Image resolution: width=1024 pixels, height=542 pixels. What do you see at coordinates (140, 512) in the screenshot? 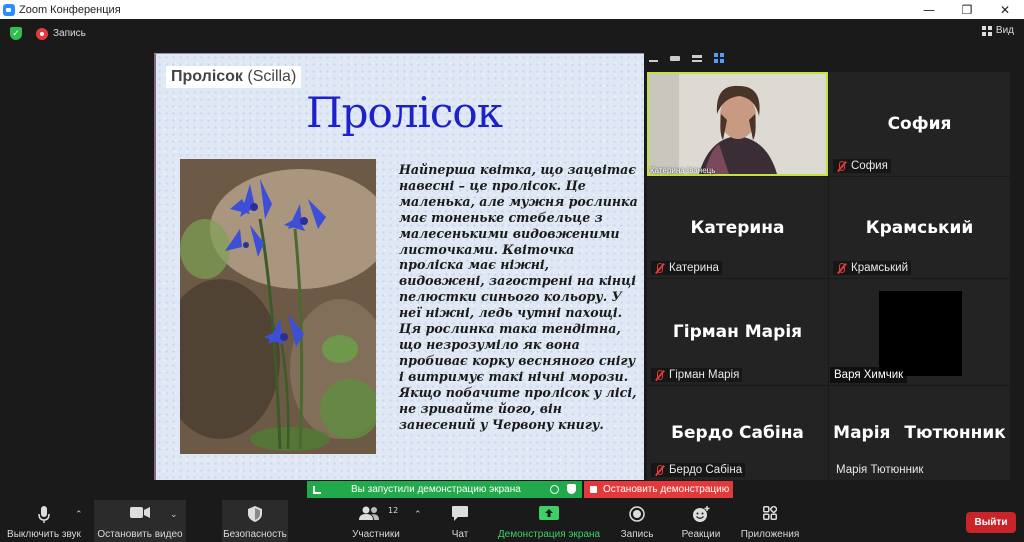
I see `video-camera-icon` at bounding box center [140, 512].